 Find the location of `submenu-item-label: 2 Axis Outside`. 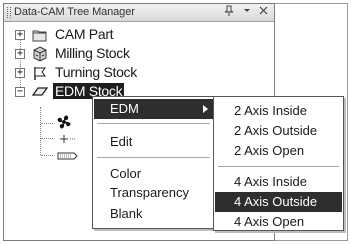

submenu-item-label: 2 Axis Outside is located at coordinates (276, 130).